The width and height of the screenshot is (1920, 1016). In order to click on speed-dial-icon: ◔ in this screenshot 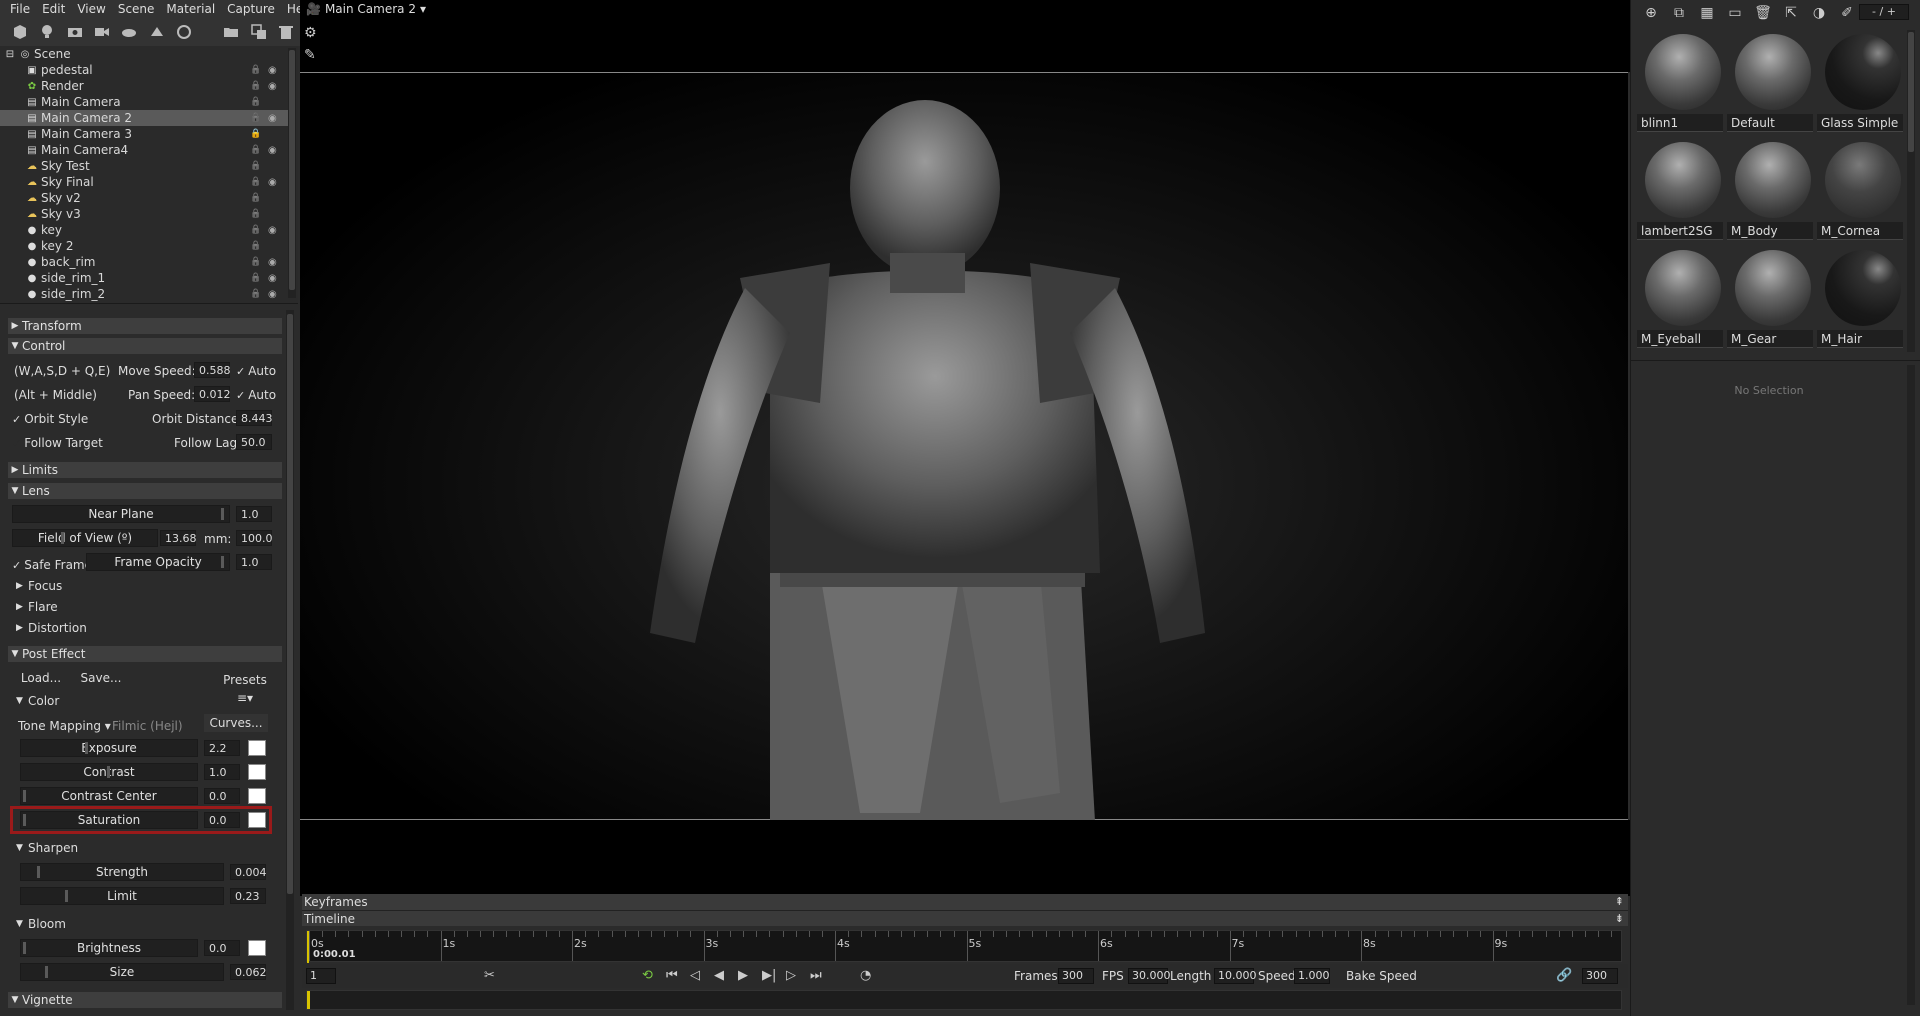, I will do `click(865, 976)`.